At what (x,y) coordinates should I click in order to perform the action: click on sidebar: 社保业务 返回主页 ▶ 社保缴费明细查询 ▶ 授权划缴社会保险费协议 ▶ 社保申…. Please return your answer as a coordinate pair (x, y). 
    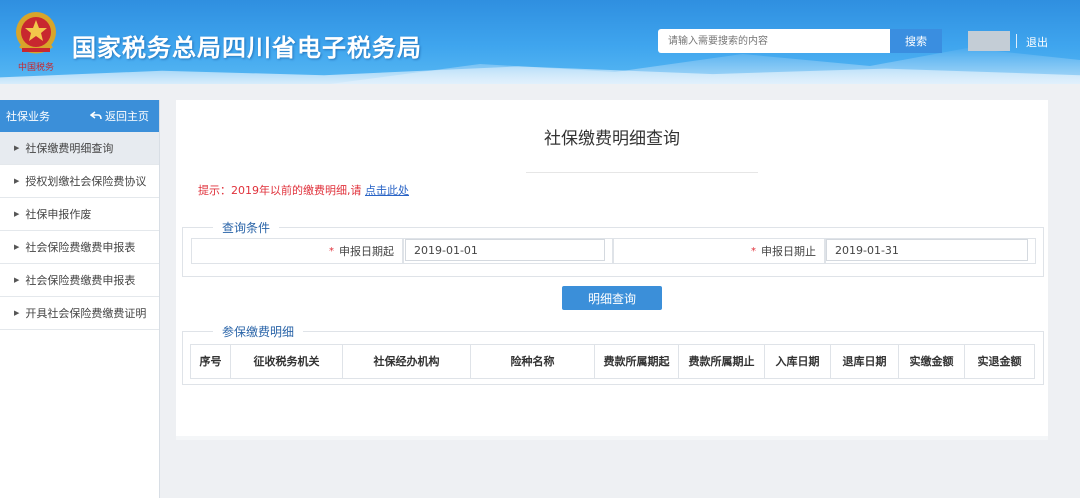
    Looking at the image, I should click on (80, 299).